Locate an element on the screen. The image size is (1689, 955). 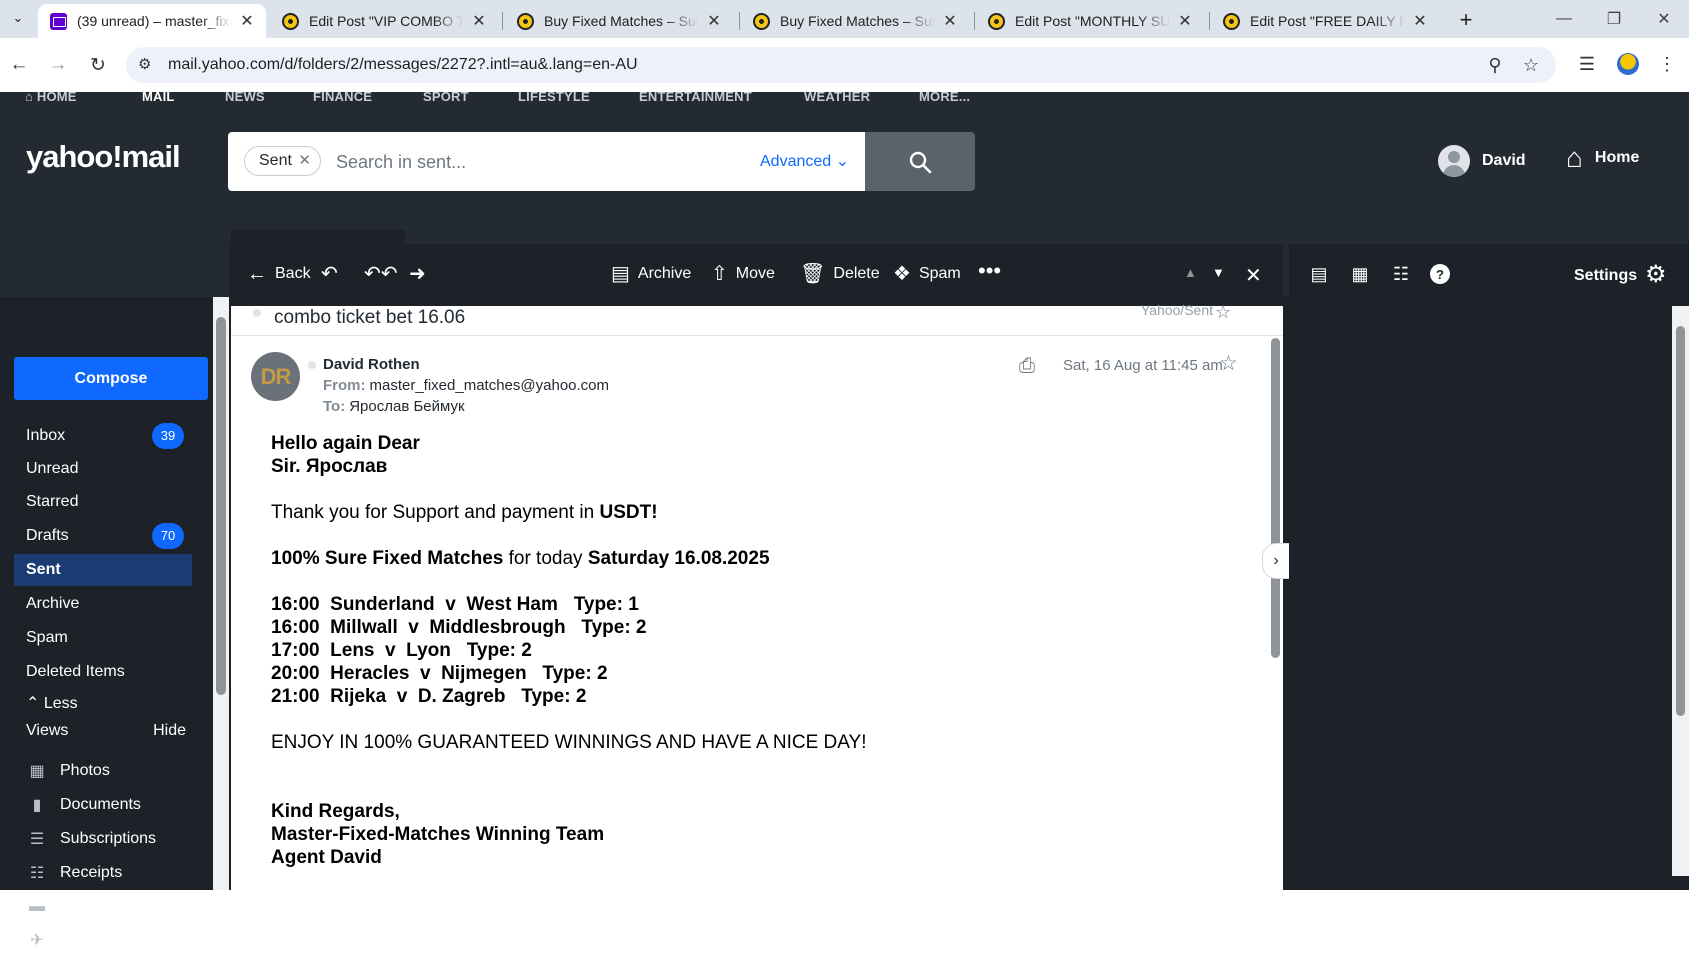
nav-finance: FINANCE is located at coordinates (342, 98).